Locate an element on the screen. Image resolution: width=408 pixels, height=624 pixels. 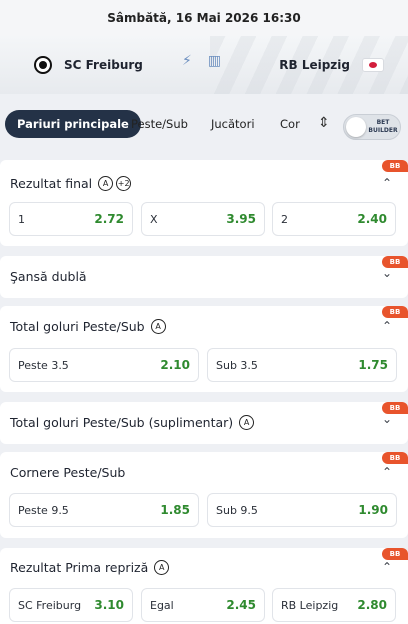
market-title: Total goluri Peste/Sub A is located at coordinates (88, 326).